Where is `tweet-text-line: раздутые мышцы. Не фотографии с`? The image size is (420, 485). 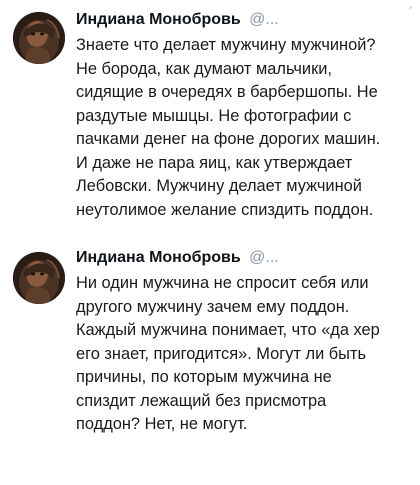
tweet-text-line: раздутые мышцы. Не фотографии с is located at coordinates (214, 115).